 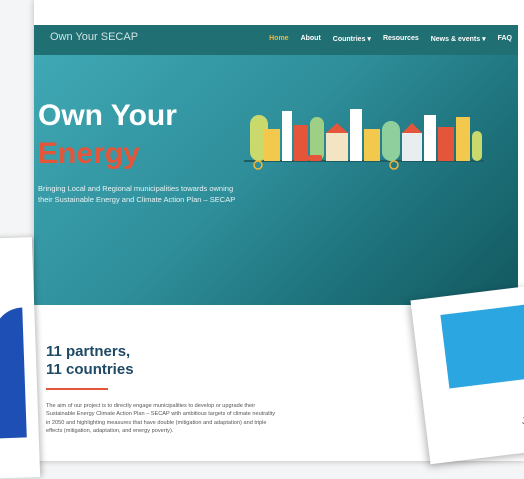 I want to click on nav-home: Home, so click(x=278, y=39).